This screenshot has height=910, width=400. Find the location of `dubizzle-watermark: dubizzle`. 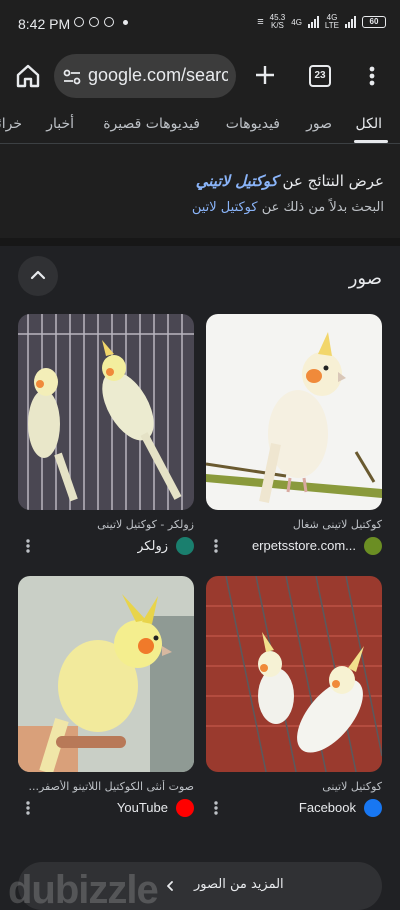

dubizzle-watermark: dubizzle is located at coordinates (83, 889).